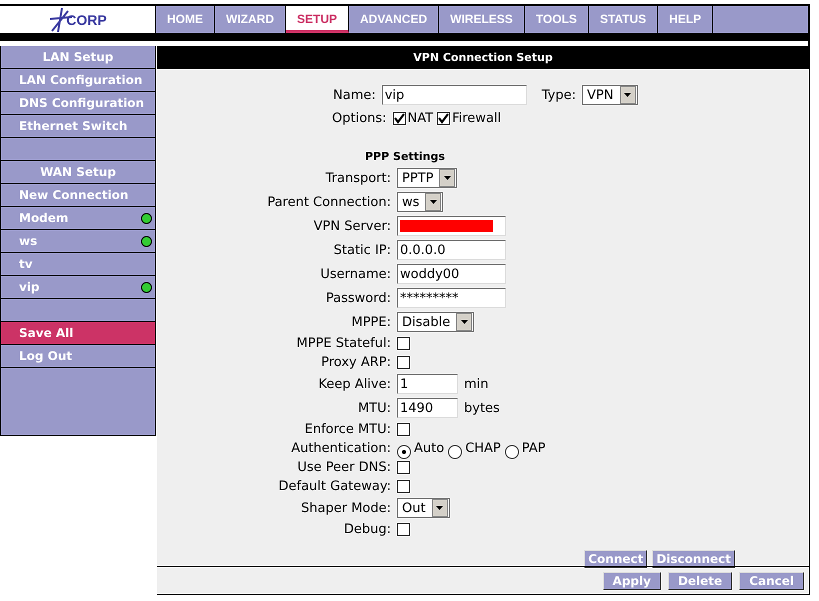  What do you see at coordinates (427, 178) in the screenshot?
I see `dropdown: PPTP` at bounding box center [427, 178].